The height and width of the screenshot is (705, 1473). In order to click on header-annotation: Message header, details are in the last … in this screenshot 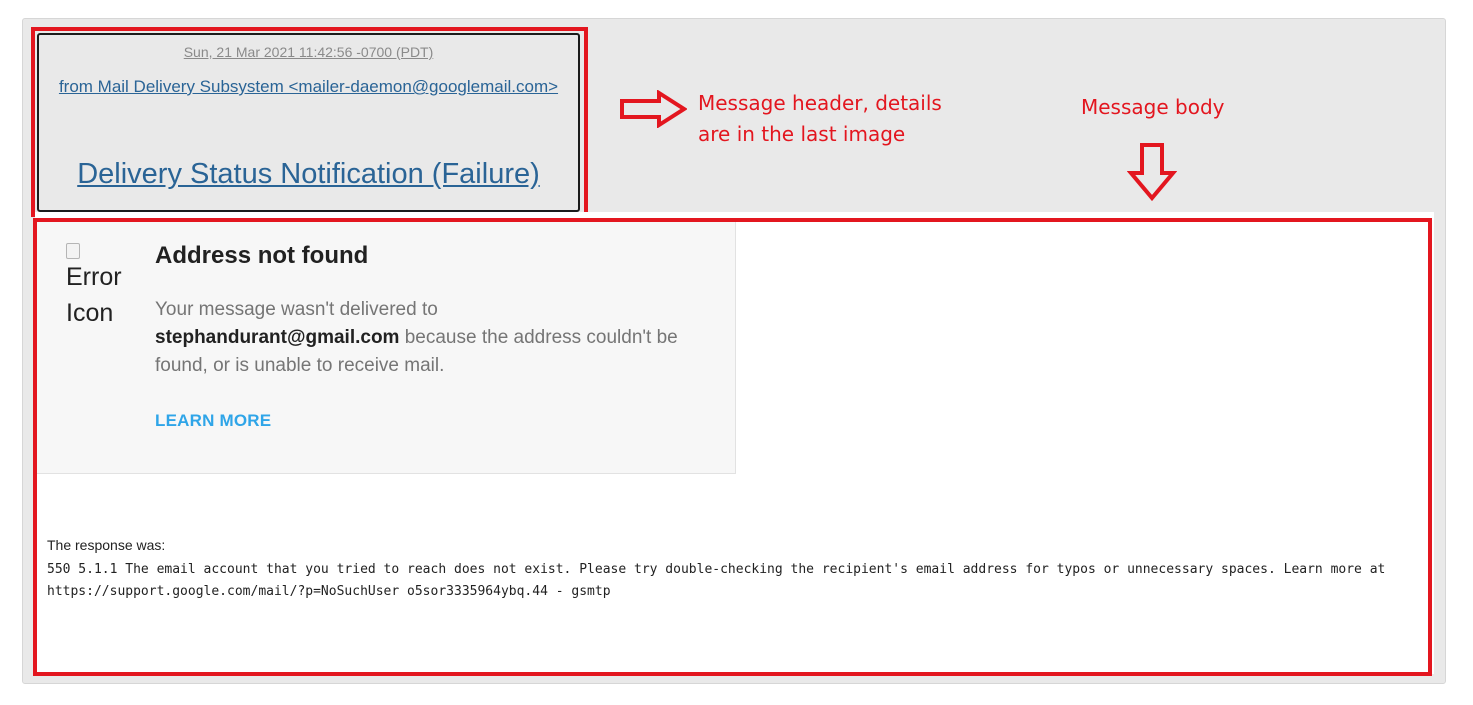, I will do `click(848, 119)`.